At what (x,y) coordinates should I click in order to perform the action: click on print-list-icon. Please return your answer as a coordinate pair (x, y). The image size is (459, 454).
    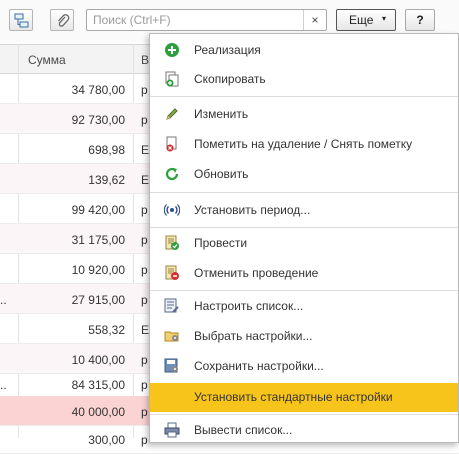
    Looking at the image, I should click on (172, 430).